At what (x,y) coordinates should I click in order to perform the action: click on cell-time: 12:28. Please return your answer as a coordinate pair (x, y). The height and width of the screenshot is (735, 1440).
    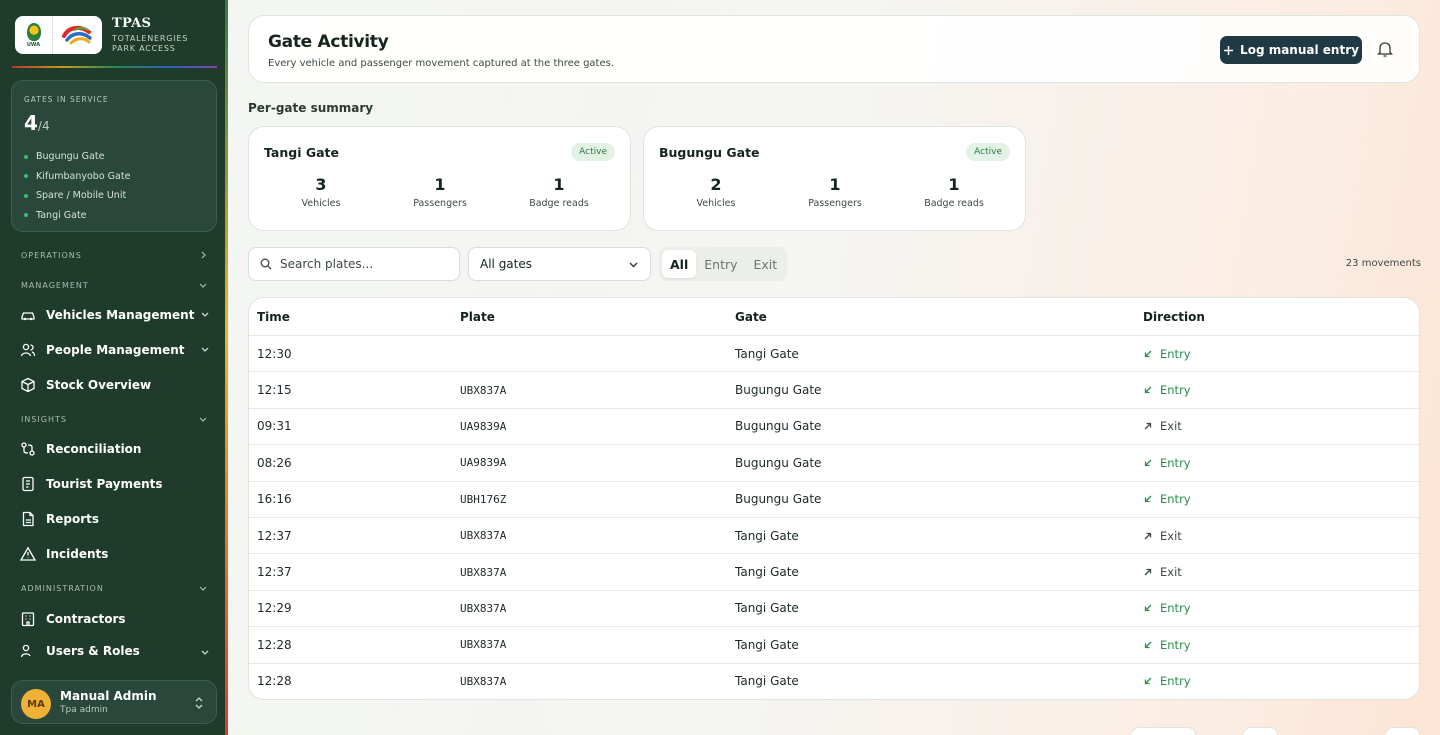
    Looking at the image, I should click on (274, 644).